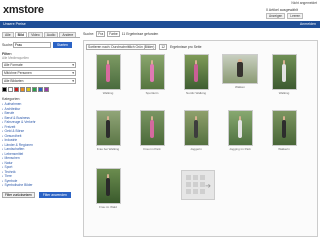 Image resolution: width=320 pixels, height=240 pixels. I want to click on apply-filter-button: Filter anwenden, so click(54, 194).